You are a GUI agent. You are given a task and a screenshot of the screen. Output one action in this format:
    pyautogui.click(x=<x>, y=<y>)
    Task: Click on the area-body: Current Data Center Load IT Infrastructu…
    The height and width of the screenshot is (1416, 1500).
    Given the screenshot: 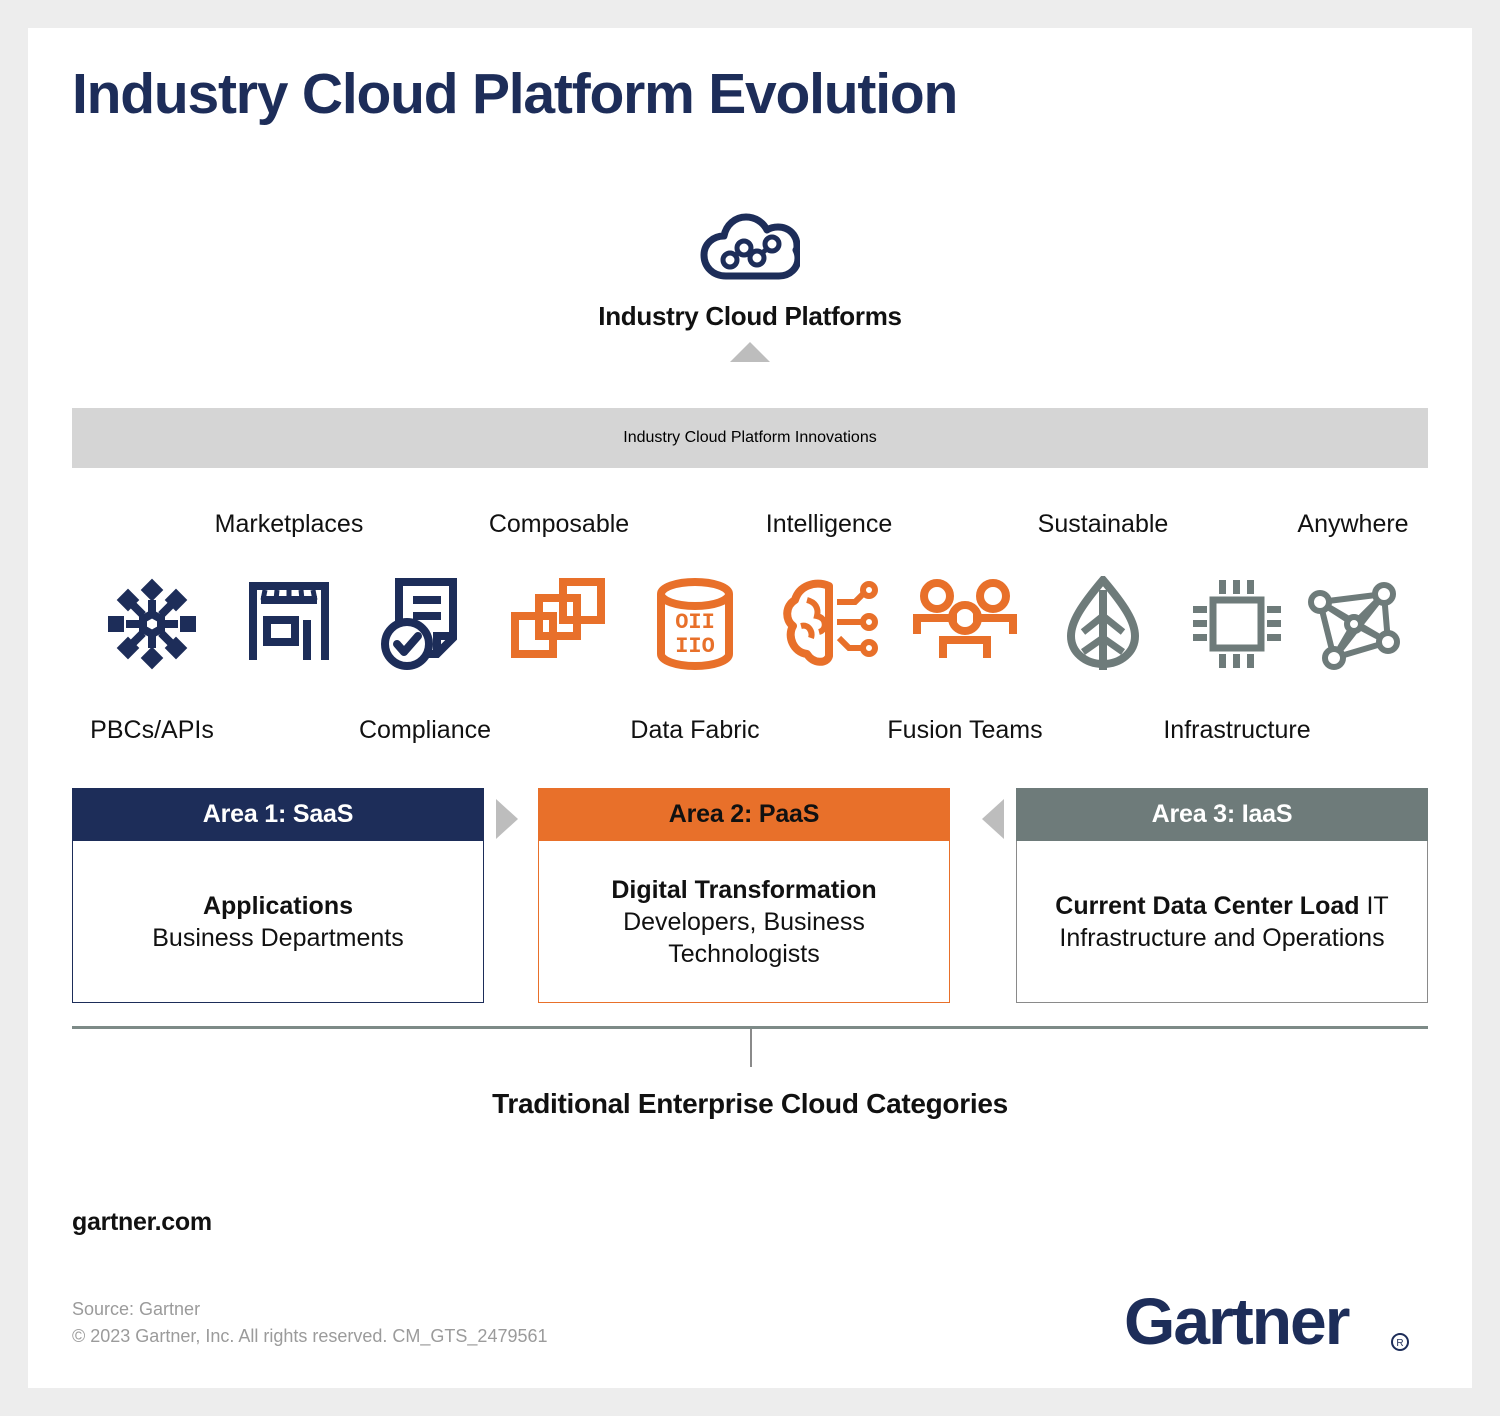 What is the action you would take?
    pyautogui.click(x=1222, y=922)
    